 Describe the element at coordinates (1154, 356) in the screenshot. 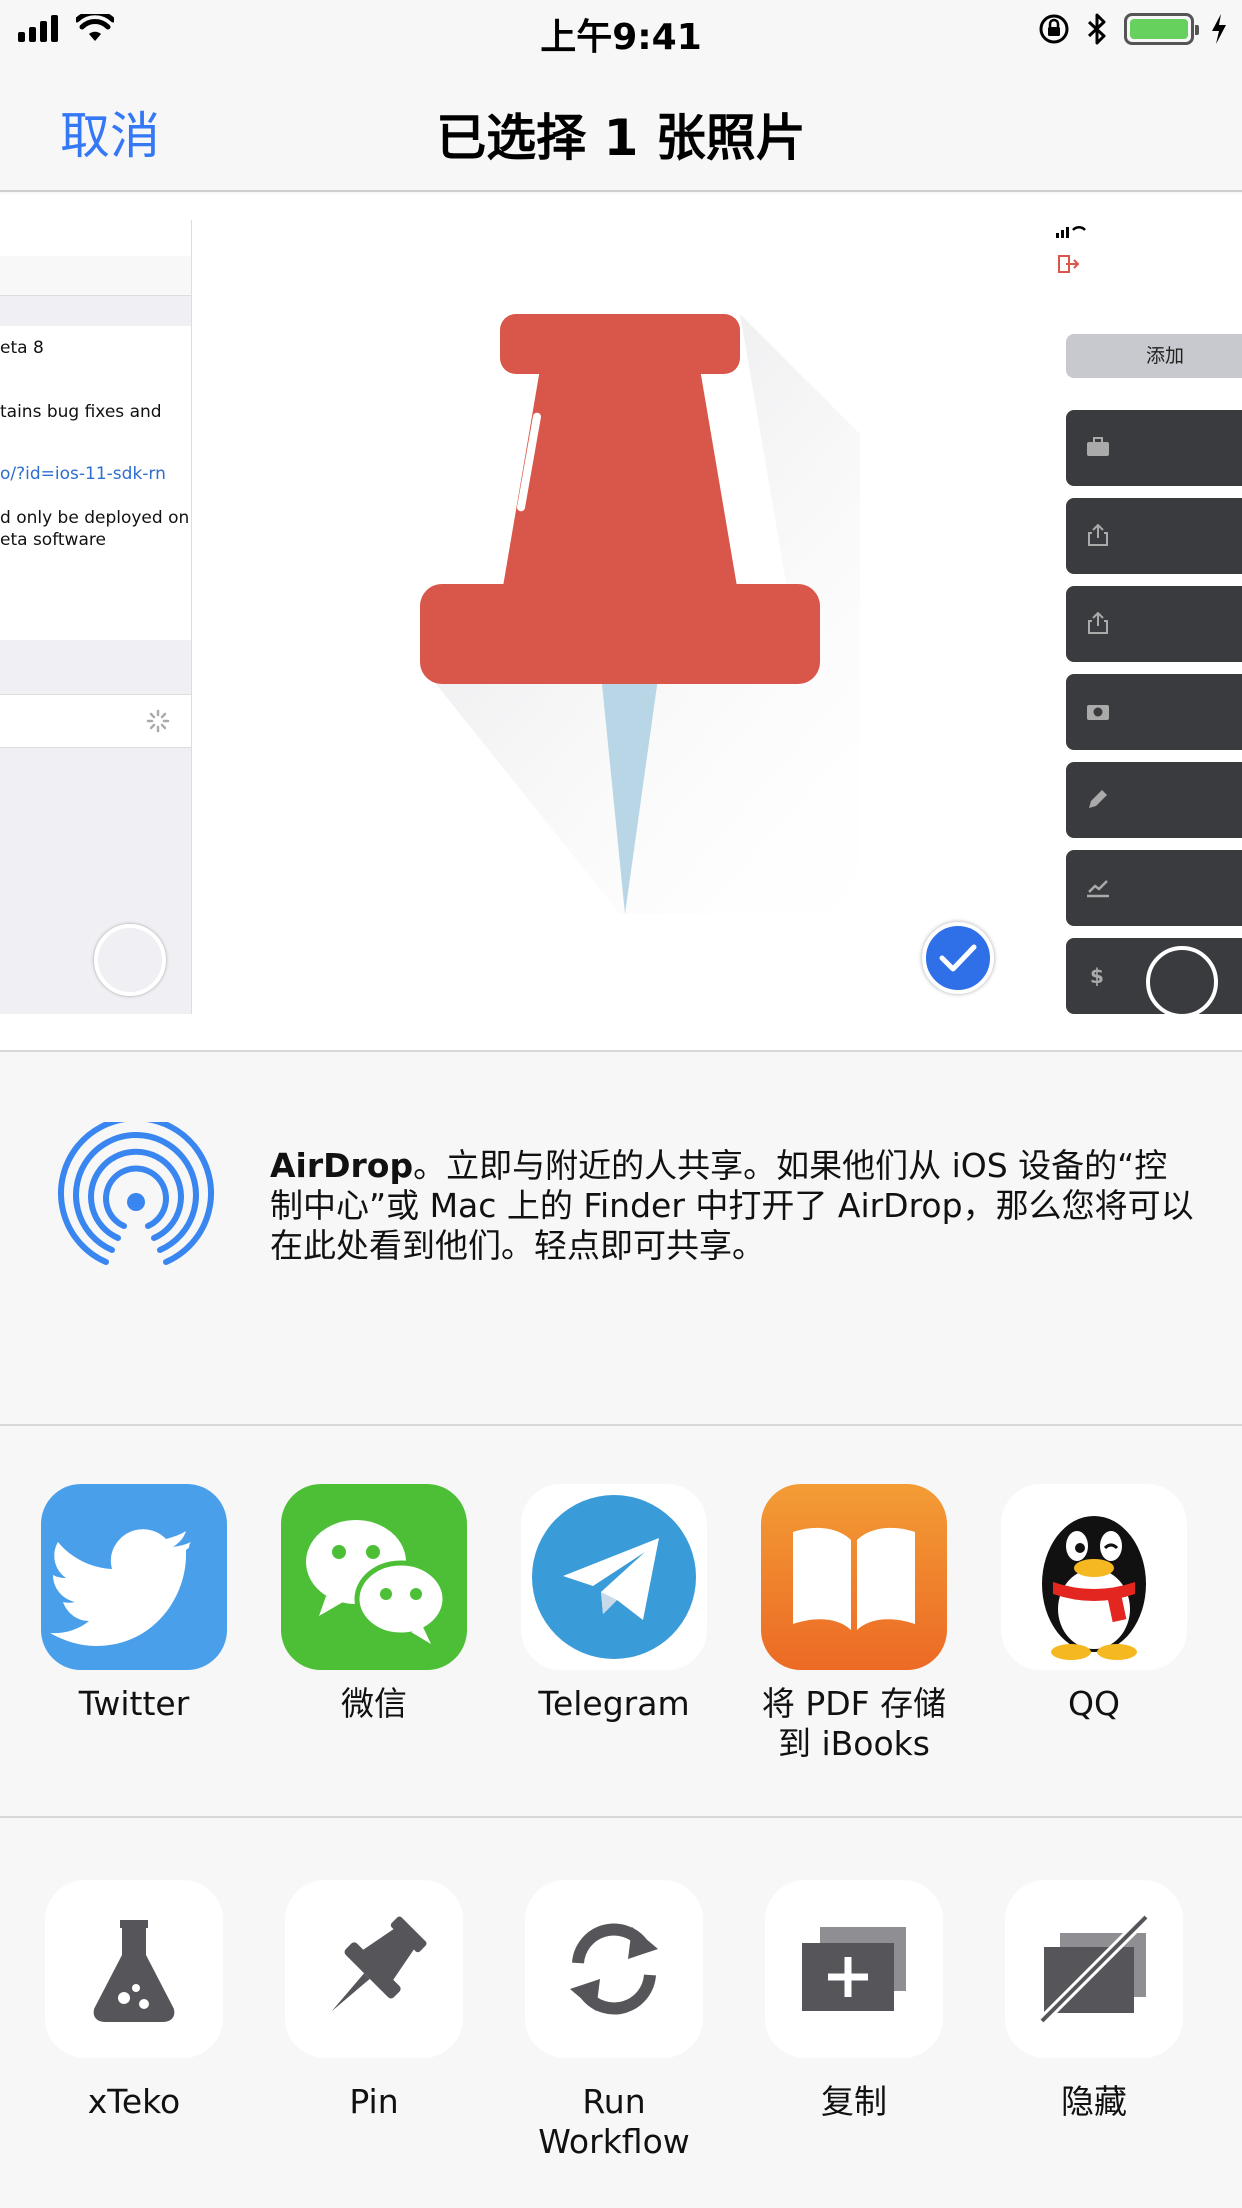

I see `add-button: 添加` at that location.